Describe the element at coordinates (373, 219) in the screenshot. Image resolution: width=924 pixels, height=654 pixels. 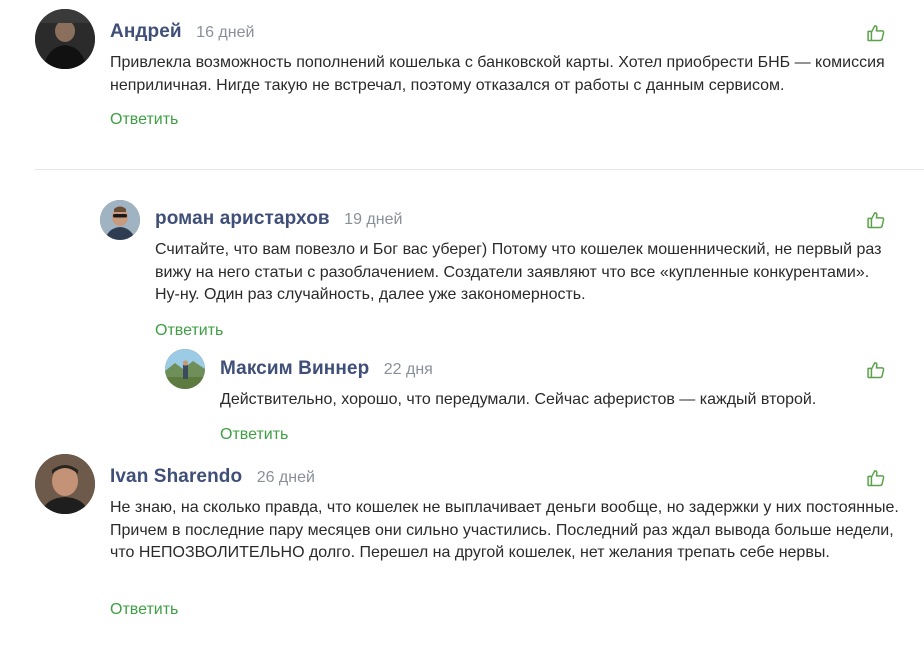
I see `comment-age: 19 дней` at that location.